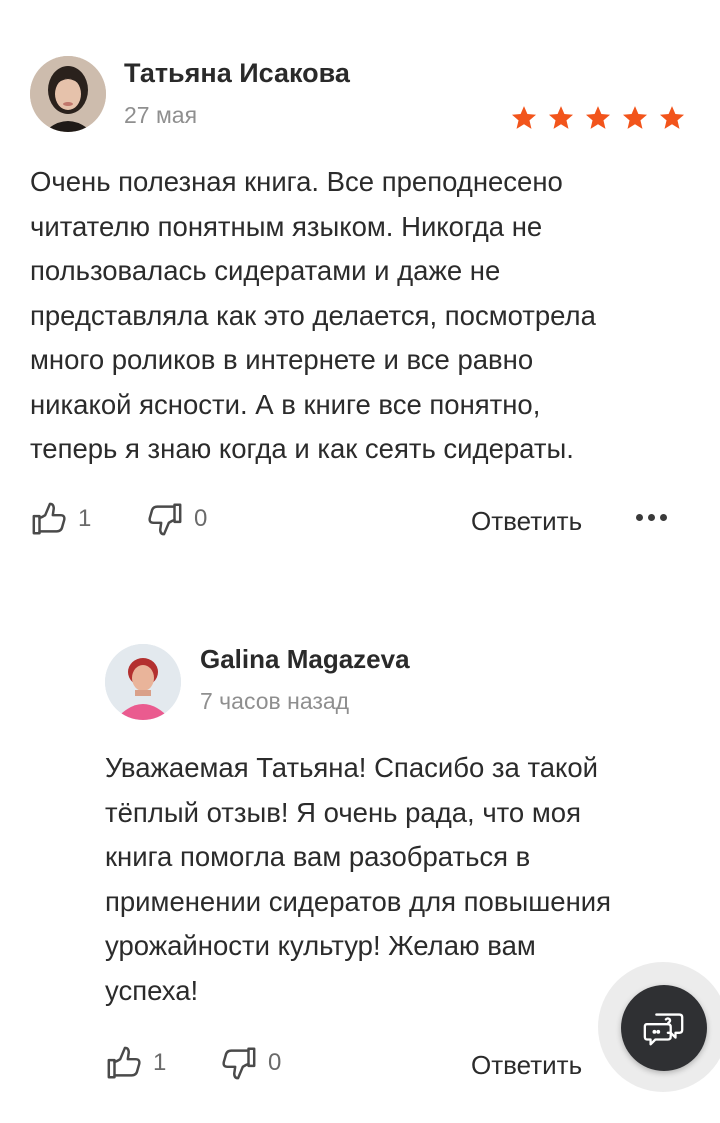 The height and width of the screenshot is (1123, 720). What do you see at coordinates (275, 701) in the screenshot?
I see `reply-date: 7 часов назад` at bounding box center [275, 701].